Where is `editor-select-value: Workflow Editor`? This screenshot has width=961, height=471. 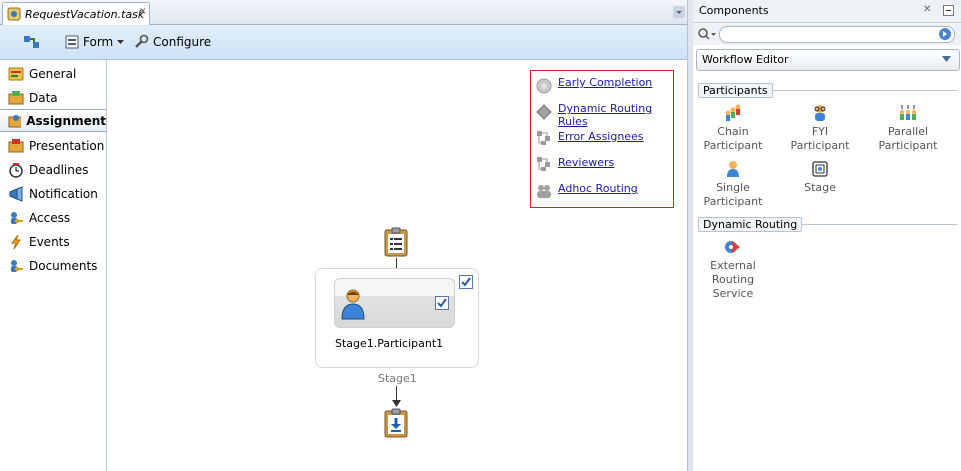
editor-select-value: Workflow Editor is located at coordinates (745, 59).